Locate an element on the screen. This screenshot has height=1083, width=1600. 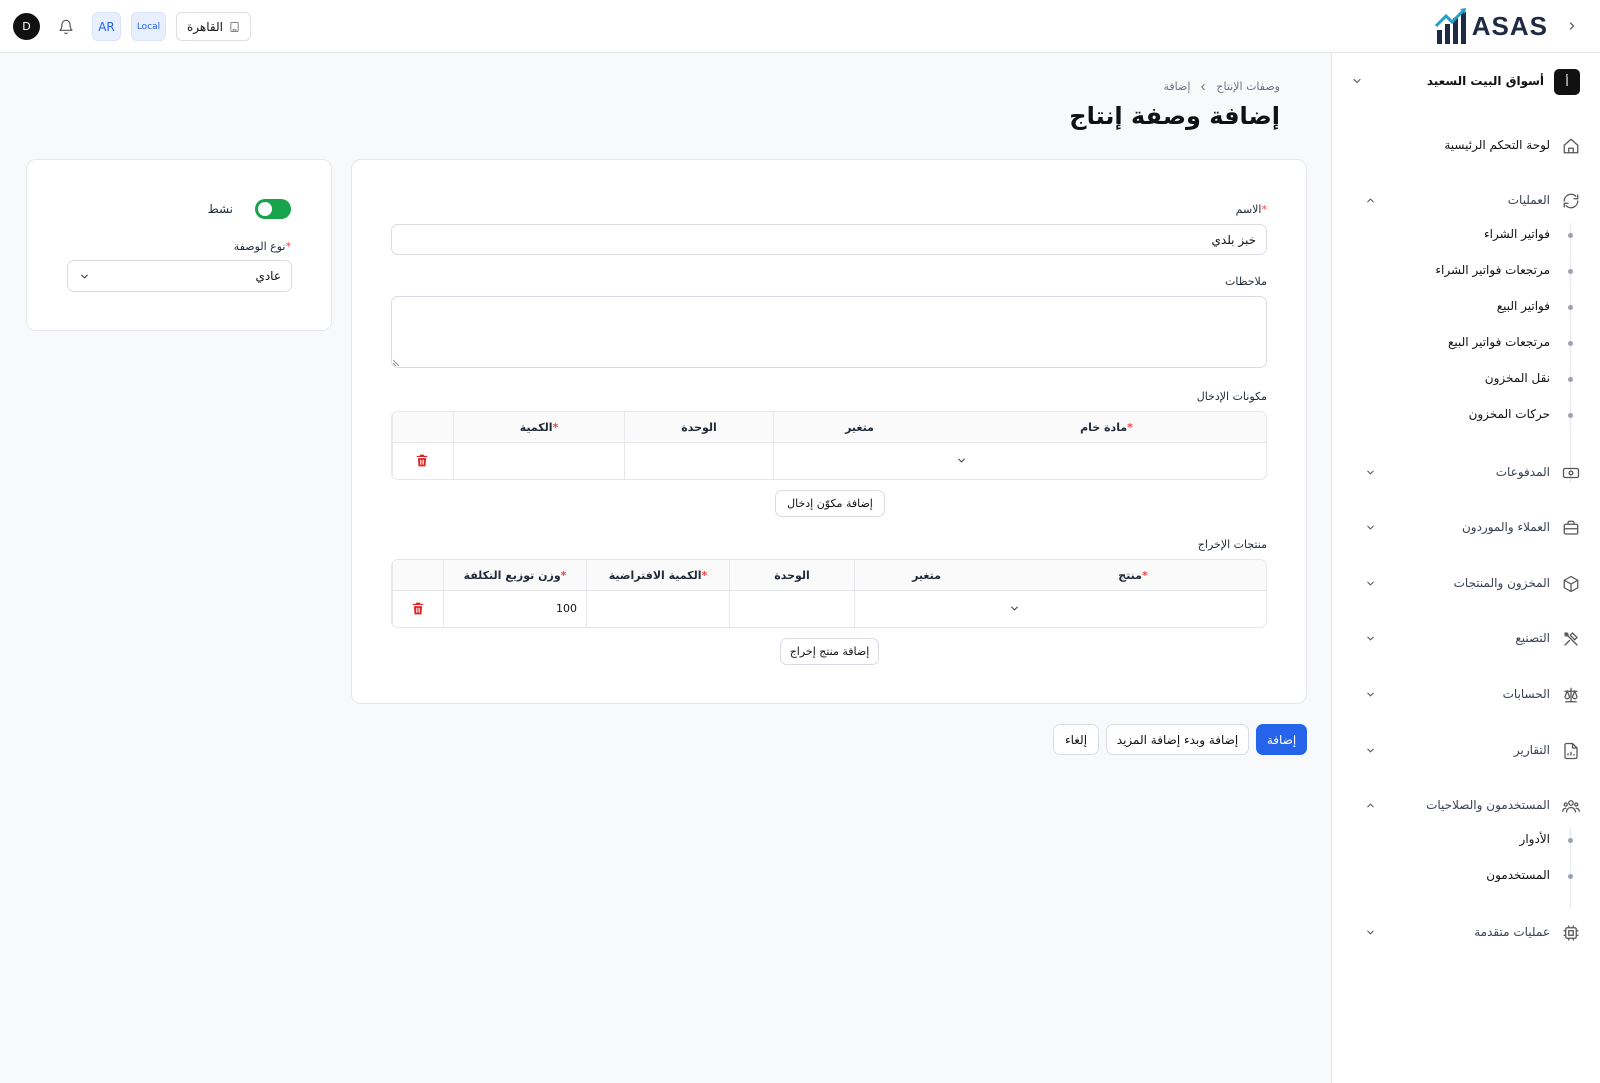
add-button: إضافة is located at coordinates (1281, 739).